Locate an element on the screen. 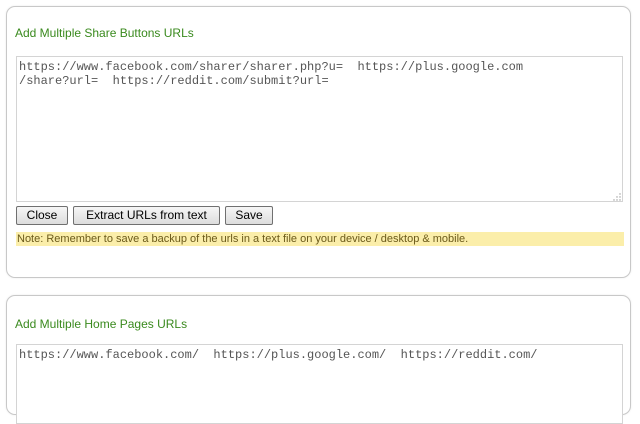 This screenshot has width=640, height=424. share-panel-title: Add Multiple Share Buttons URLs is located at coordinates (104, 33).